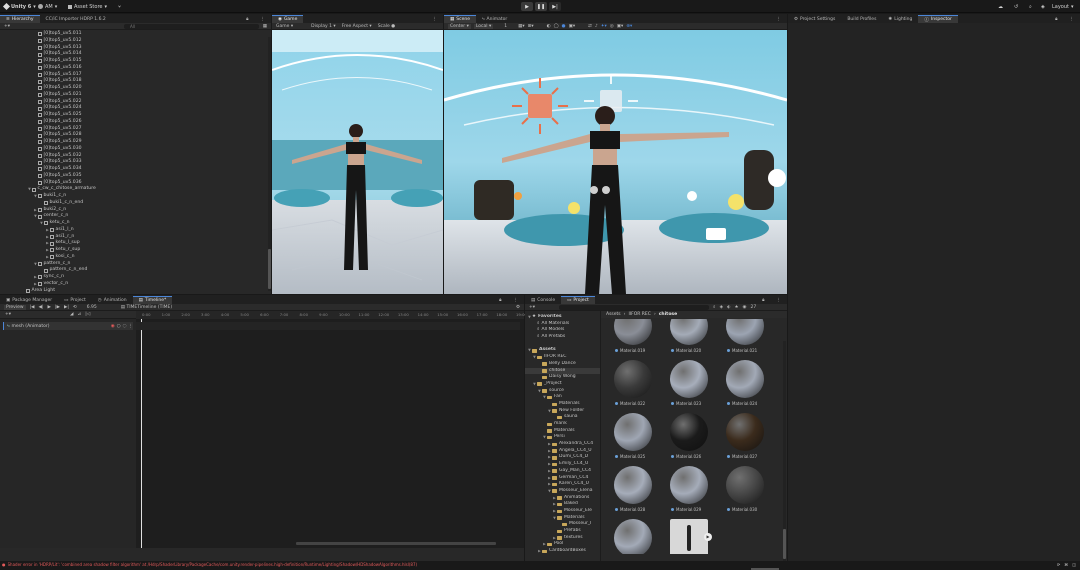 The width and height of the screenshot is (1080, 570). What do you see at coordinates (620, 26) in the screenshot?
I see `scene-camera-icon: ▣▾` at bounding box center [620, 26].